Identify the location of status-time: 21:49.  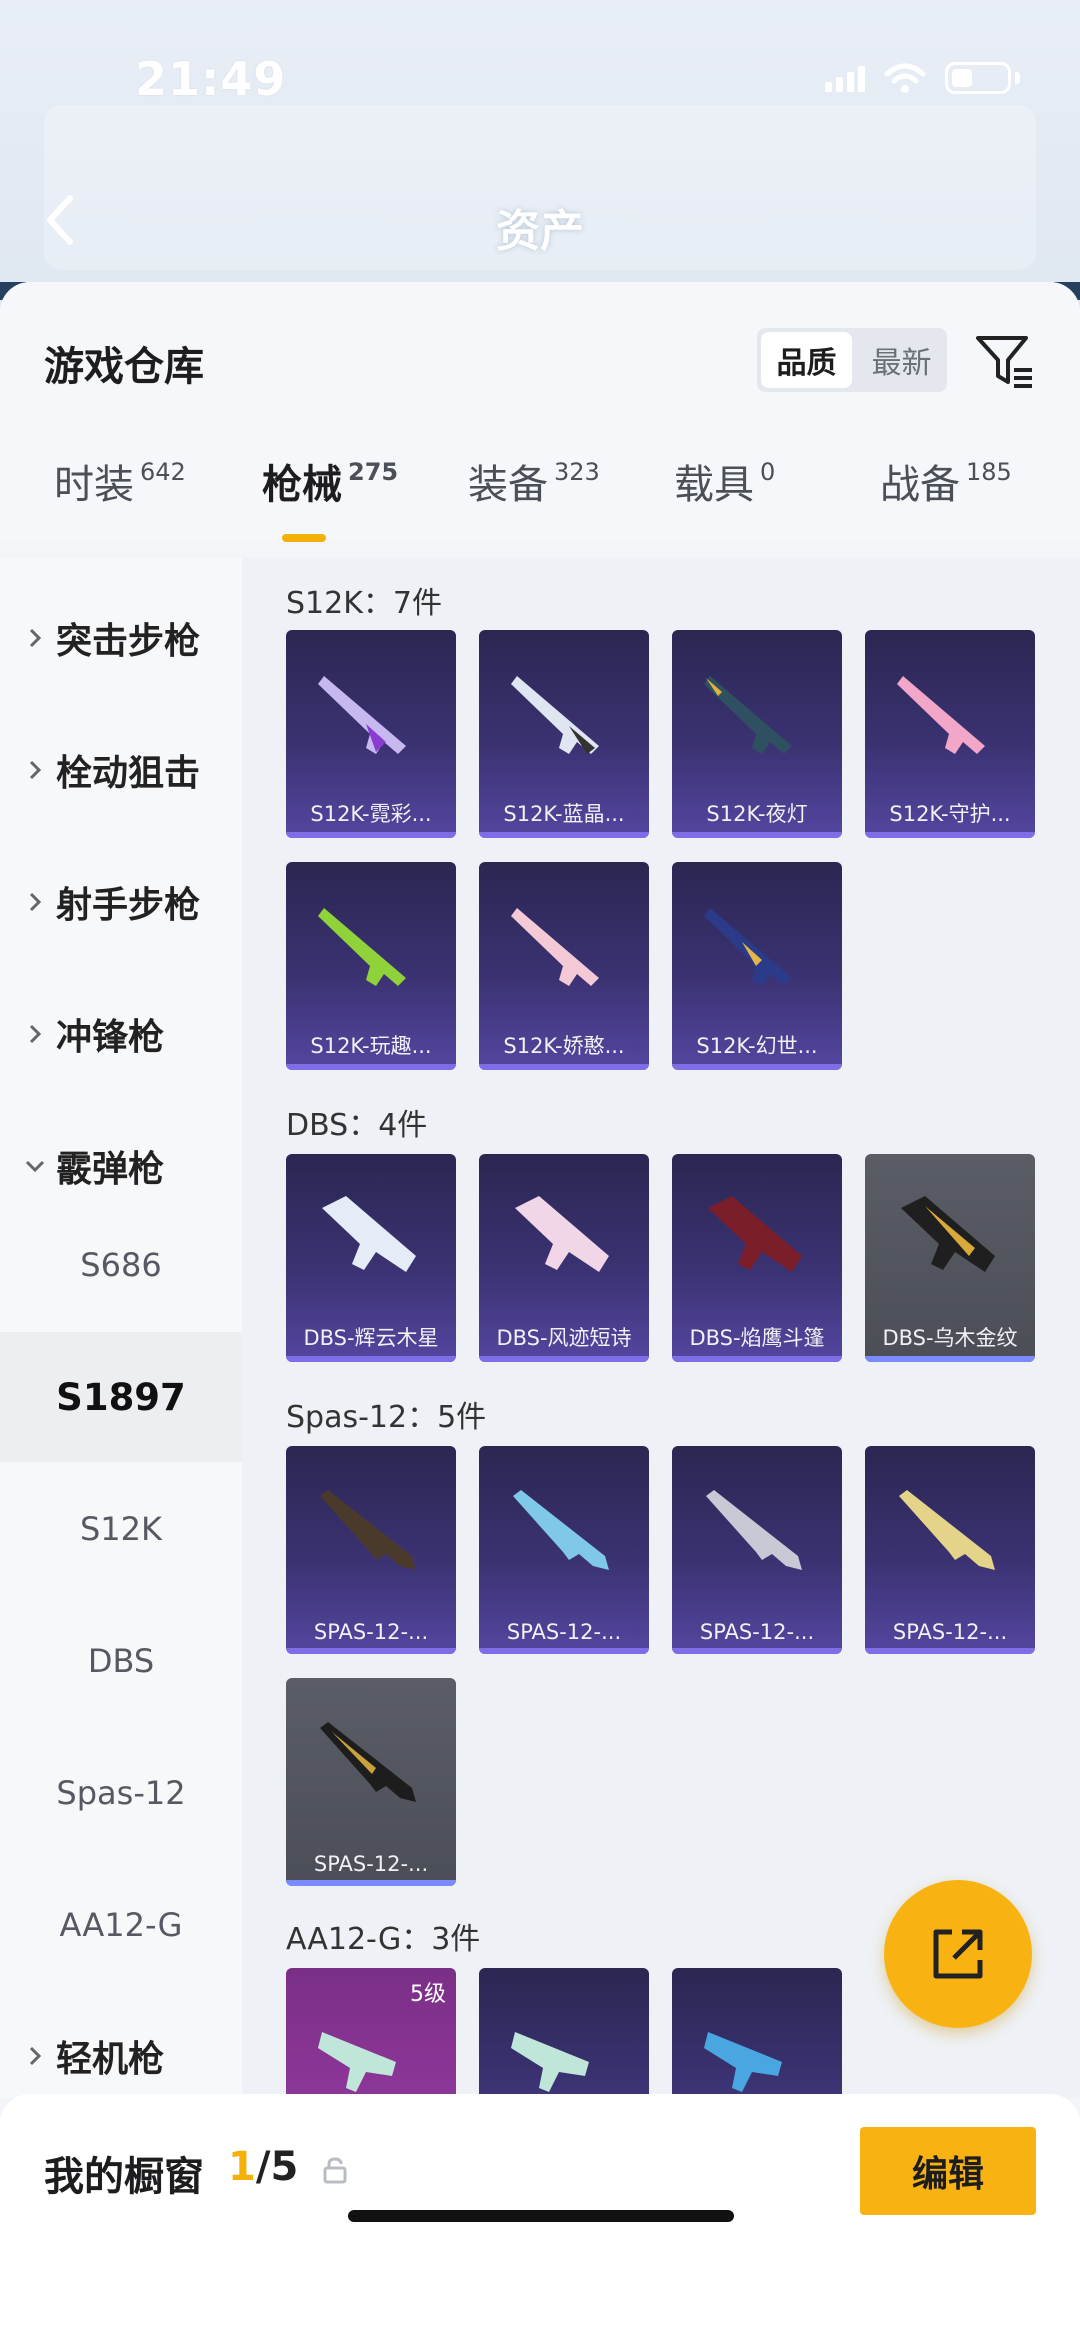
(211, 79).